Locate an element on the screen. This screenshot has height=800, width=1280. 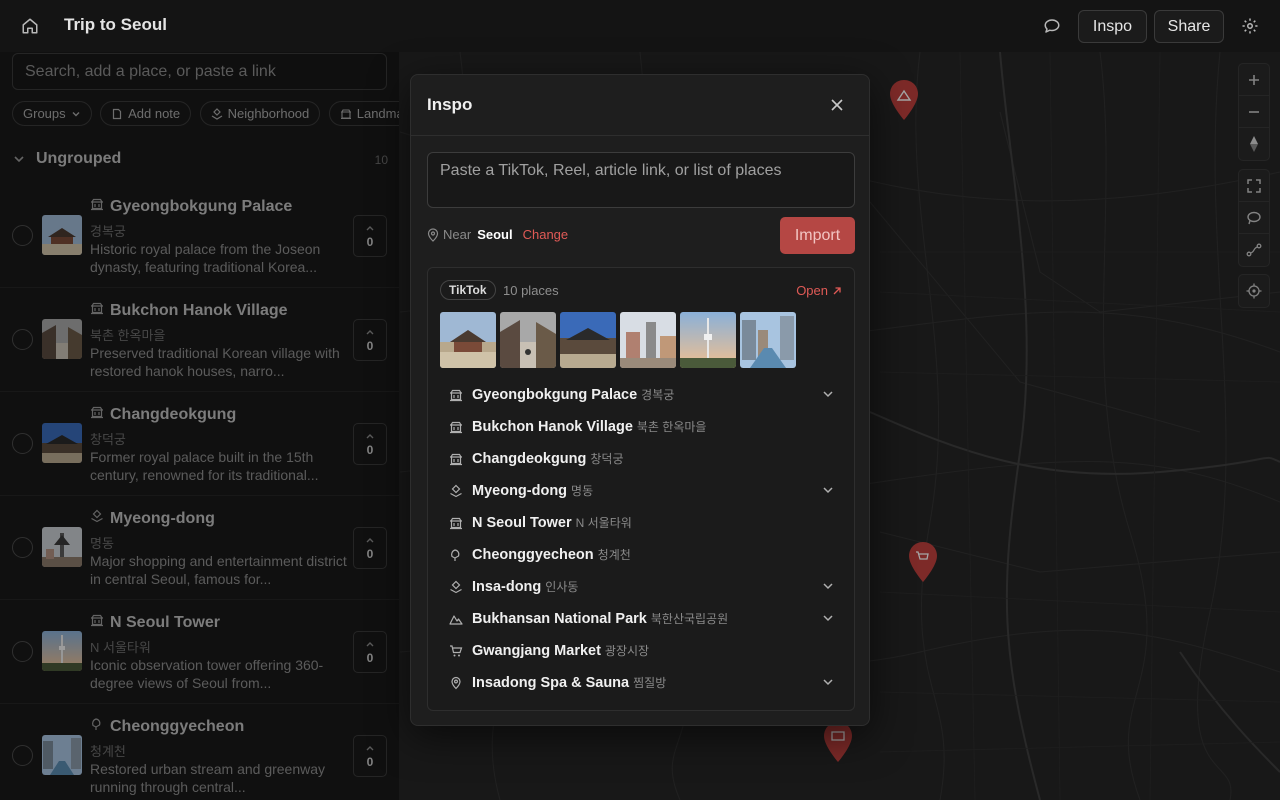
imported-place-name: Cheonggyecheon 청계천 is located at coordinates (551, 554).